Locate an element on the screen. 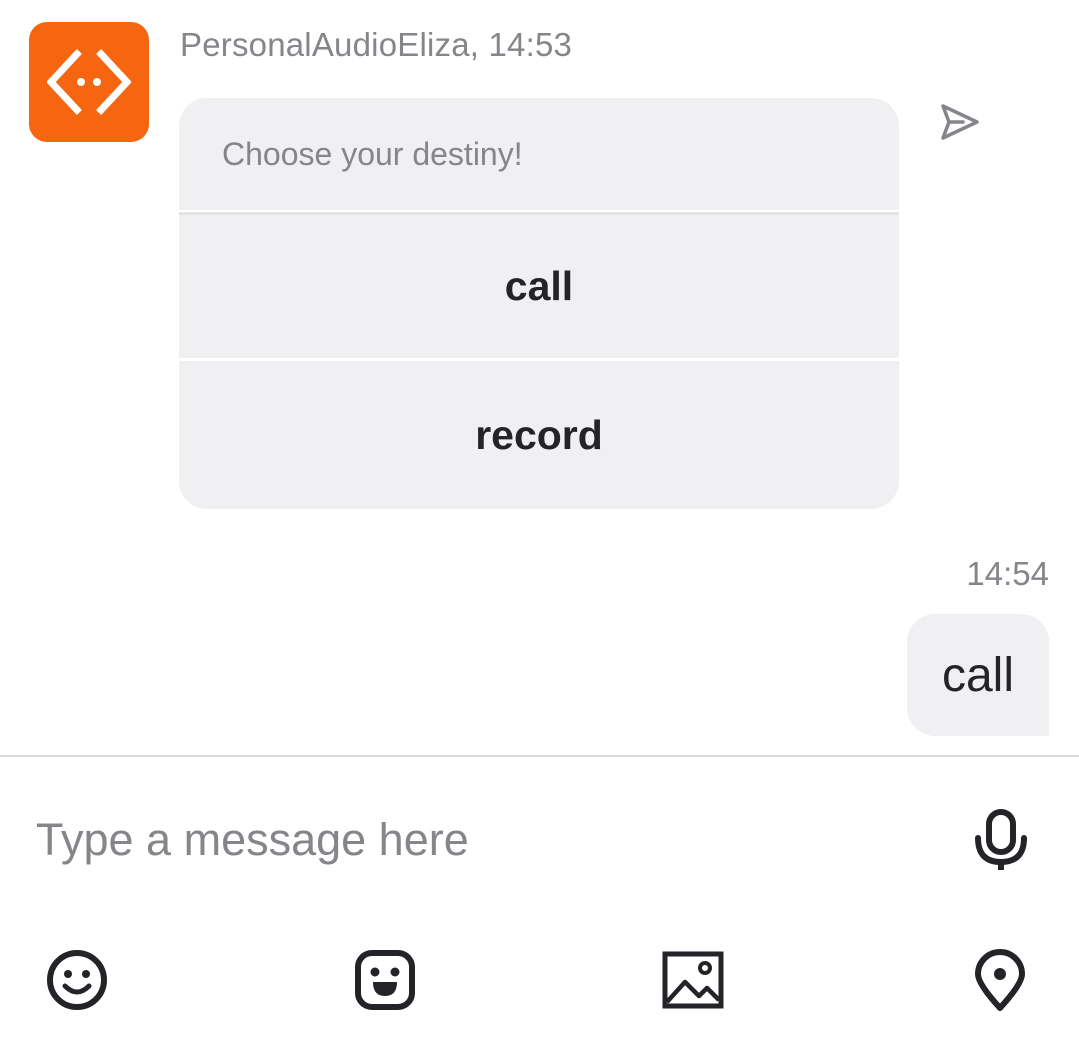 The image size is (1079, 1055). bot-avatar is located at coordinates (89, 82).